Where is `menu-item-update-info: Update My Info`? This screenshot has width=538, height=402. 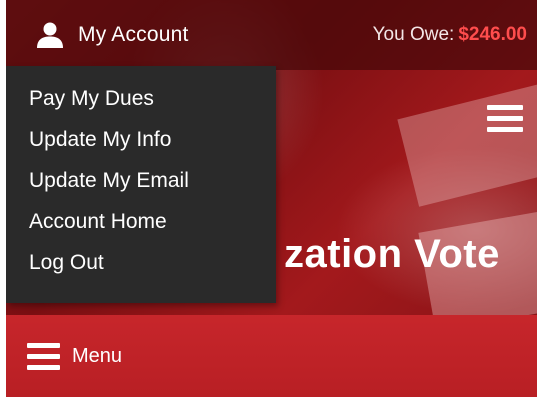
menu-item-update-info: Update My Info is located at coordinates (141, 145).